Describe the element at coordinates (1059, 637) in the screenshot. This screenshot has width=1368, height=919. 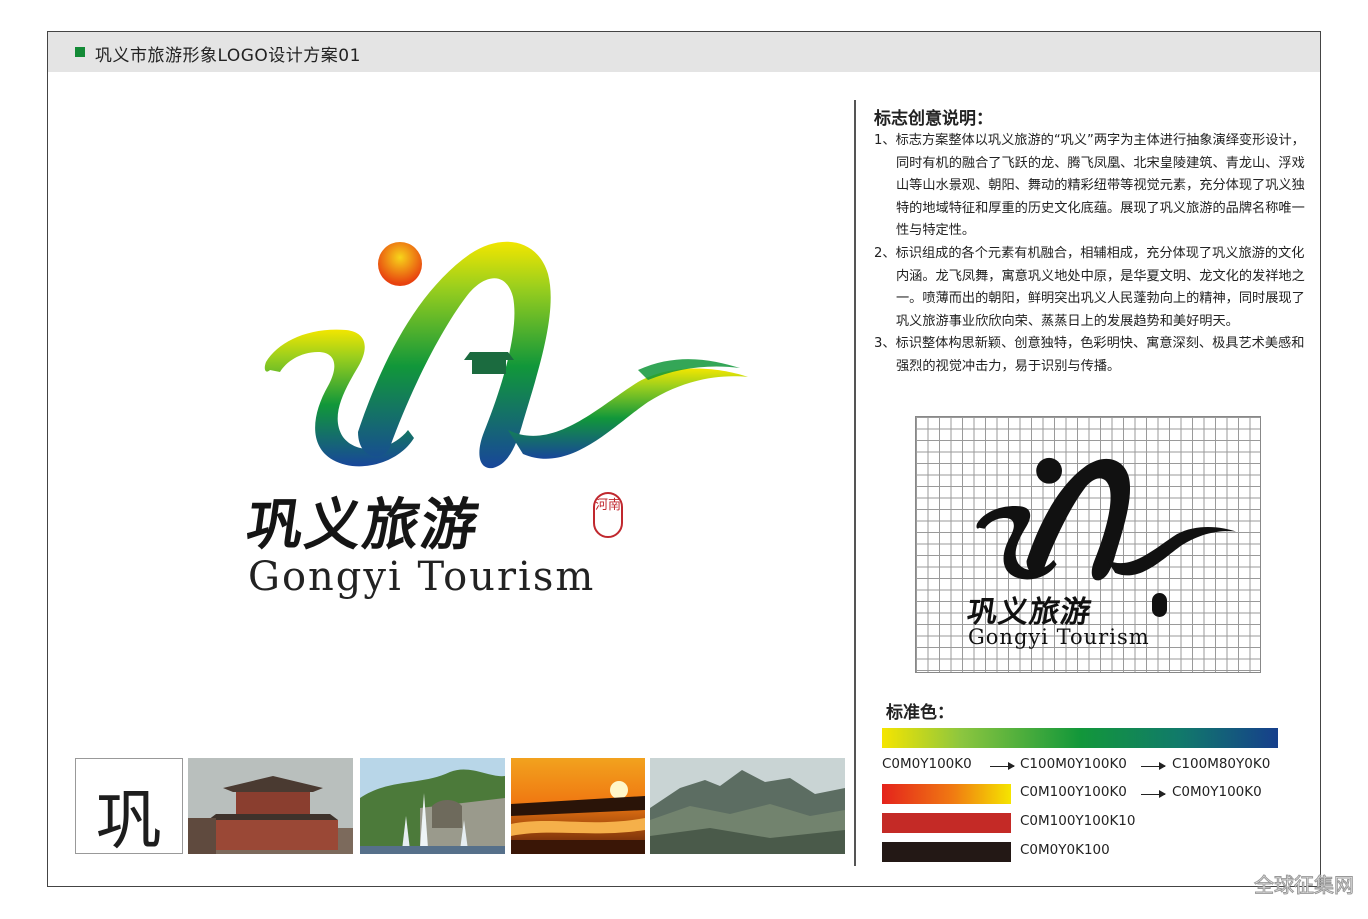
I see `grid-logo-english-name: Gongyi Tourism` at that location.